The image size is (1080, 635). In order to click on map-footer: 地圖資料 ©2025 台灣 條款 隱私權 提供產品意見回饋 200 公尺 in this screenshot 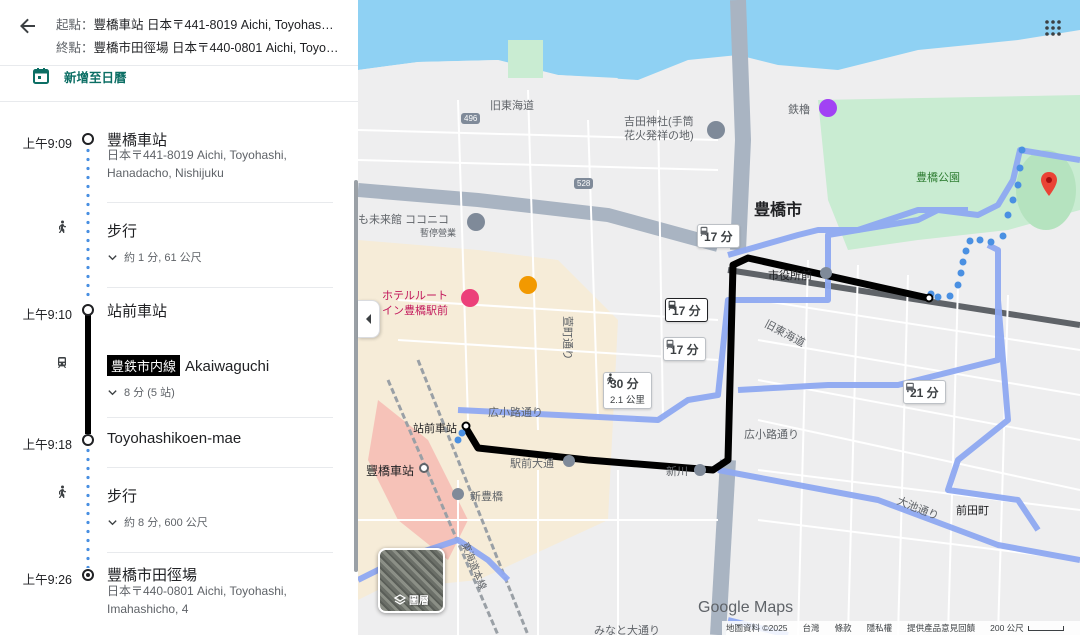, I will do `click(901, 628)`.